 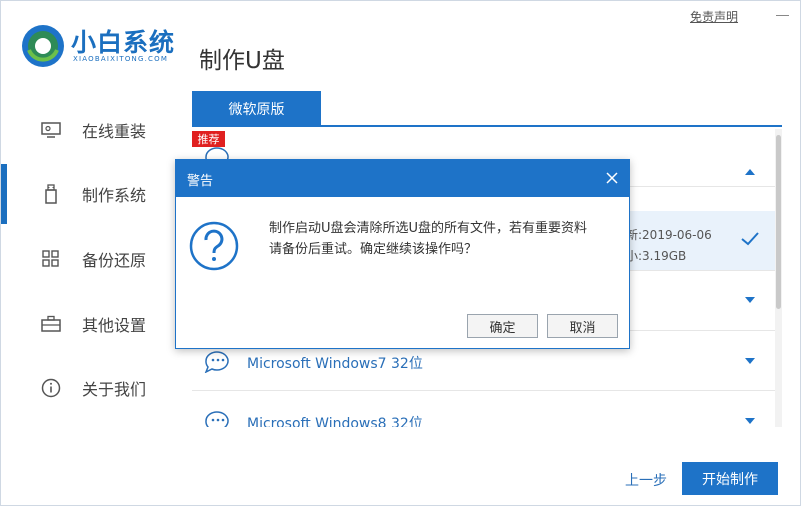 I want to click on brand-name: 小白系统, so click(x=123, y=42).